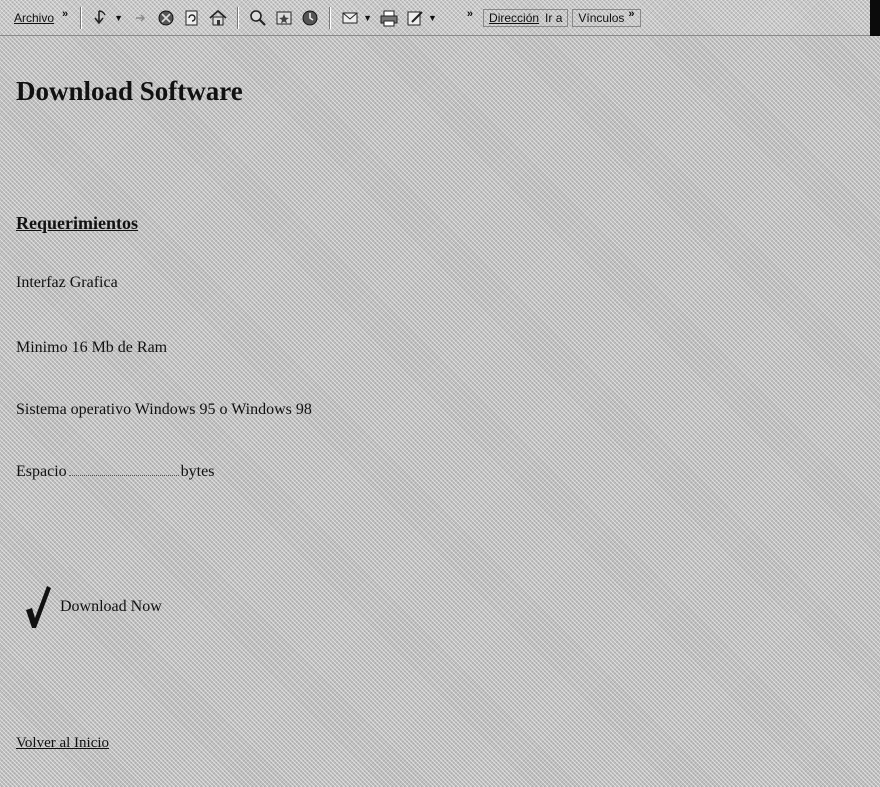 The image size is (880, 787). I want to click on space-label: Espacio, so click(41, 471).